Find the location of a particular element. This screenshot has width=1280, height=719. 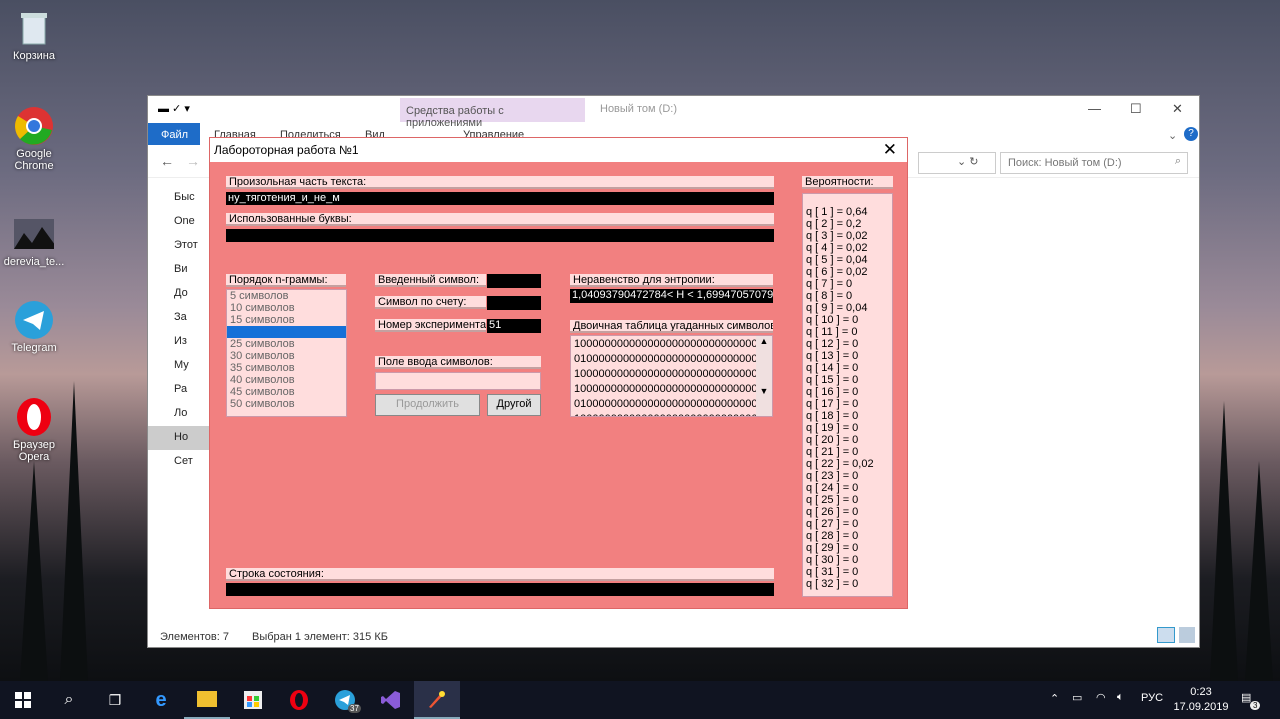

continue-button: Продолжить is located at coordinates (427, 405).